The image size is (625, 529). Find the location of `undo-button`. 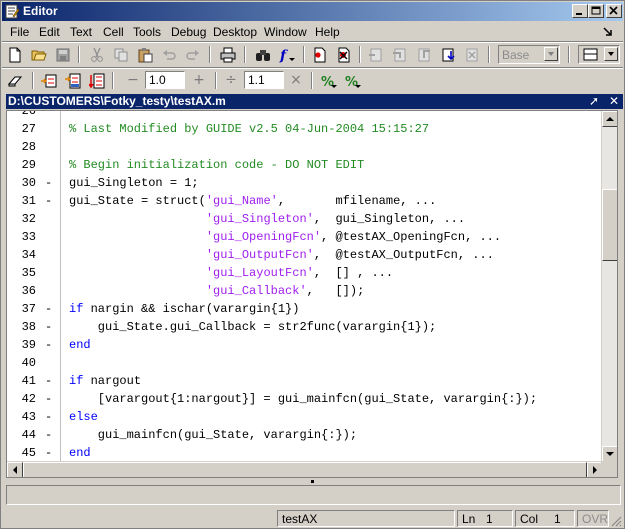

undo-button is located at coordinates (169, 55).